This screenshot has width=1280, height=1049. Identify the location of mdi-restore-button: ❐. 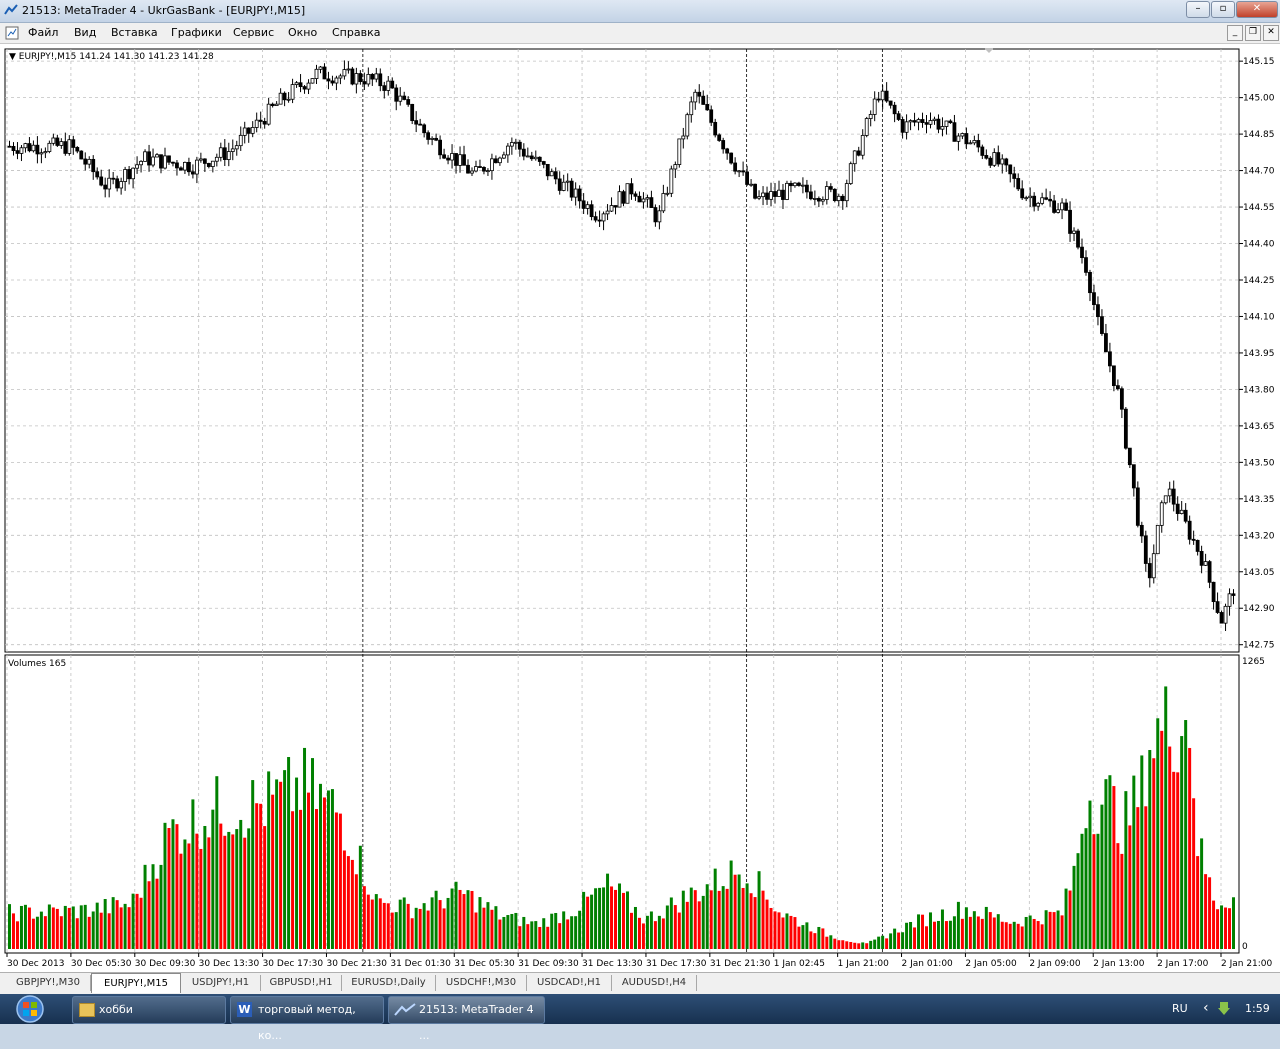
(1253, 33).